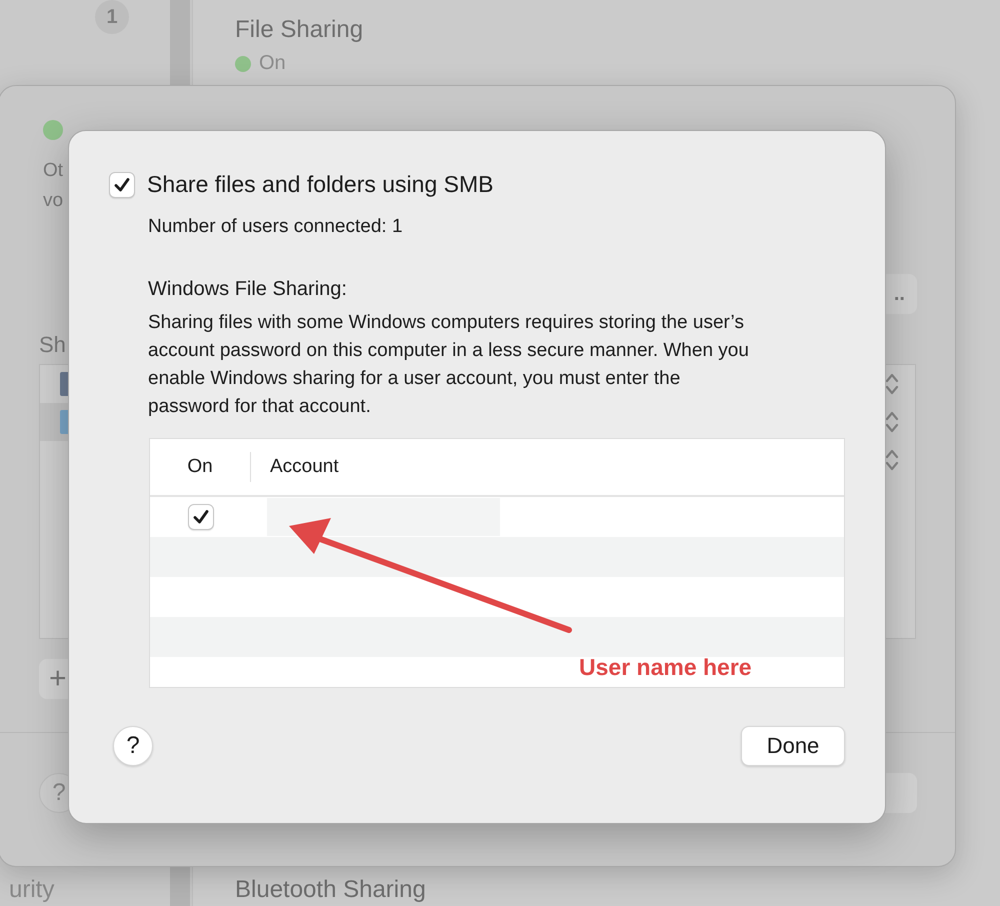 The width and height of the screenshot is (1000, 906). What do you see at coordinates (133, 746) in the screenshot?
I see `help-button: ?` at bounding box center [133, 746].